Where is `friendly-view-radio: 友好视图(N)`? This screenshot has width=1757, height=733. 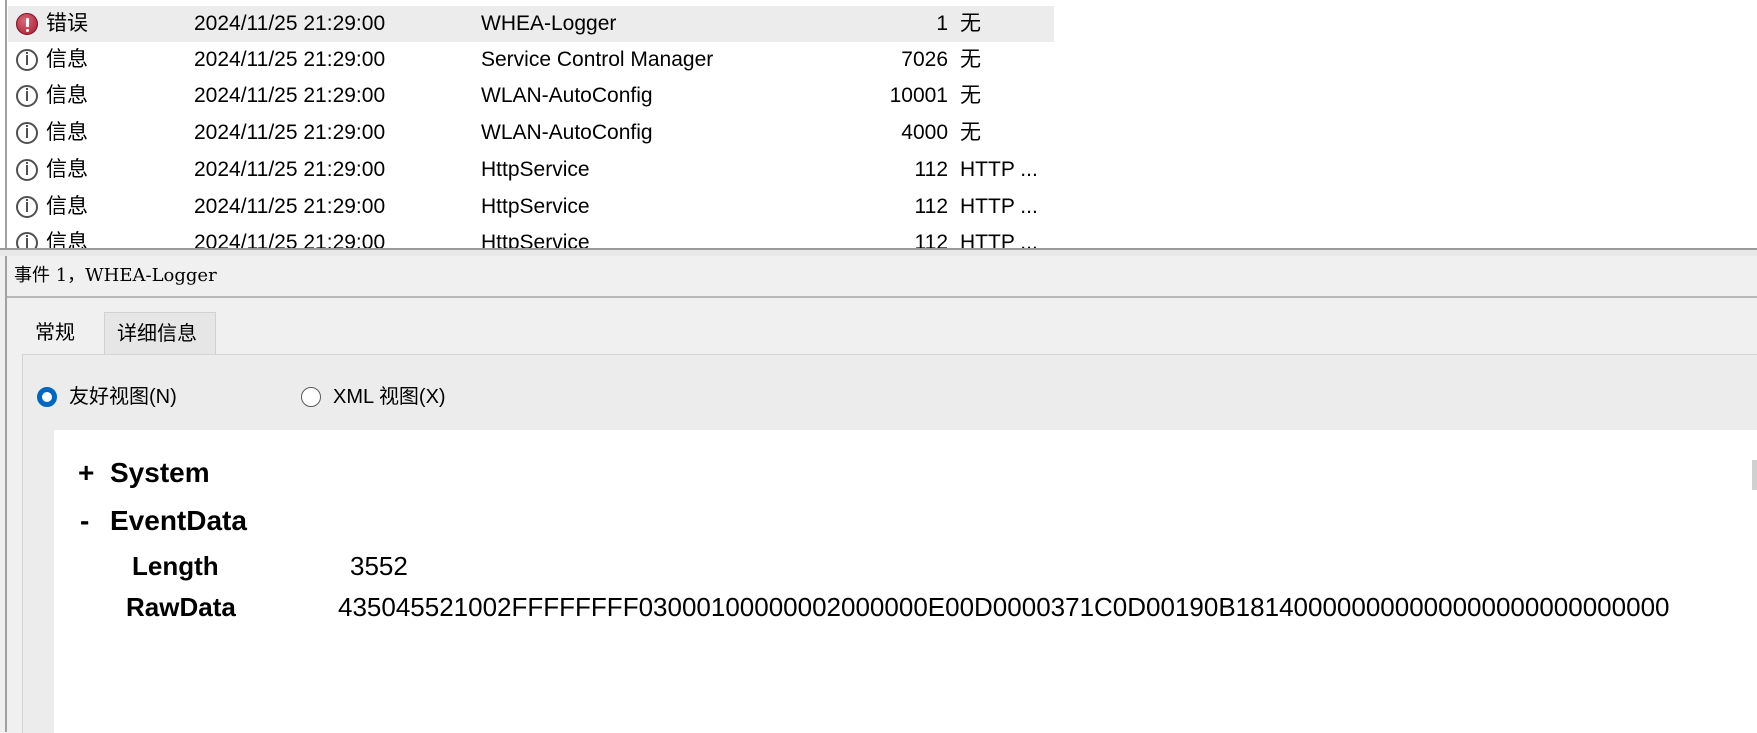 friendly-view-radio: 友好视图(N) is located at coordinates (122, 397).